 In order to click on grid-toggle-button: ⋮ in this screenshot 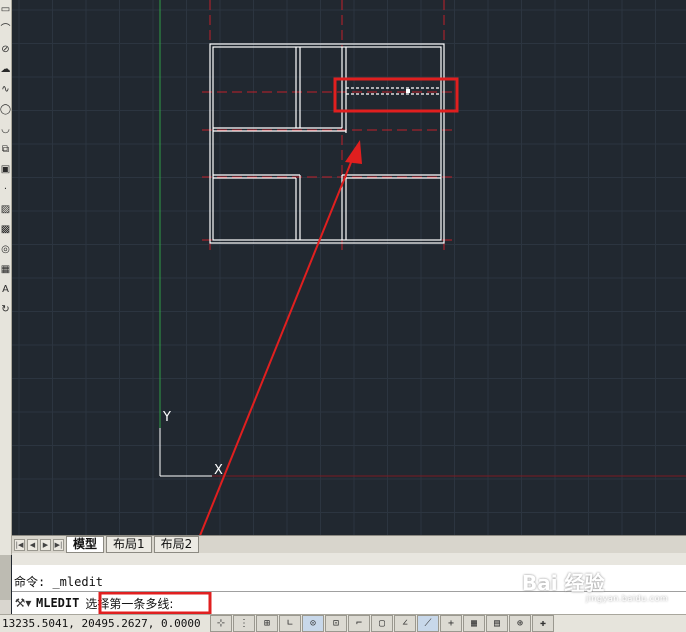, I will do `click(244, 623)`.